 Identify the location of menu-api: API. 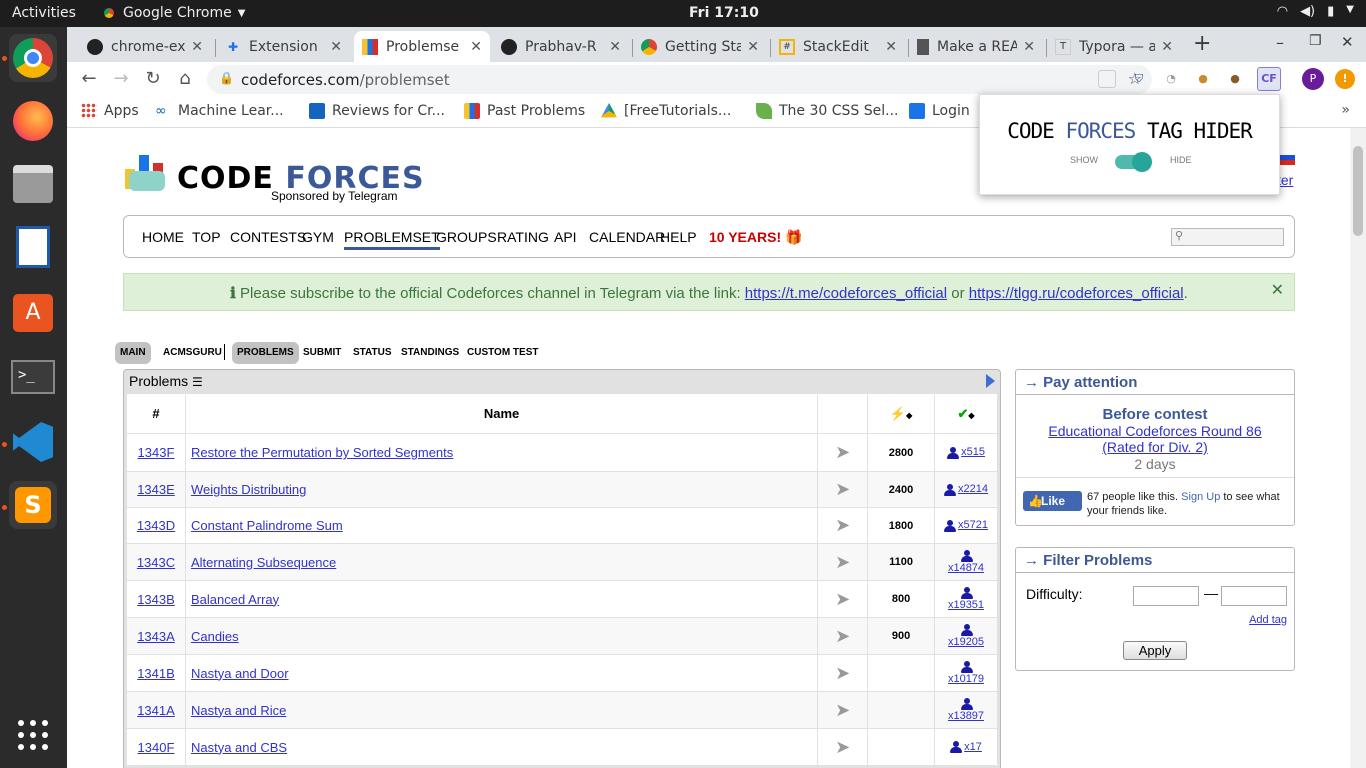
(565, 237).